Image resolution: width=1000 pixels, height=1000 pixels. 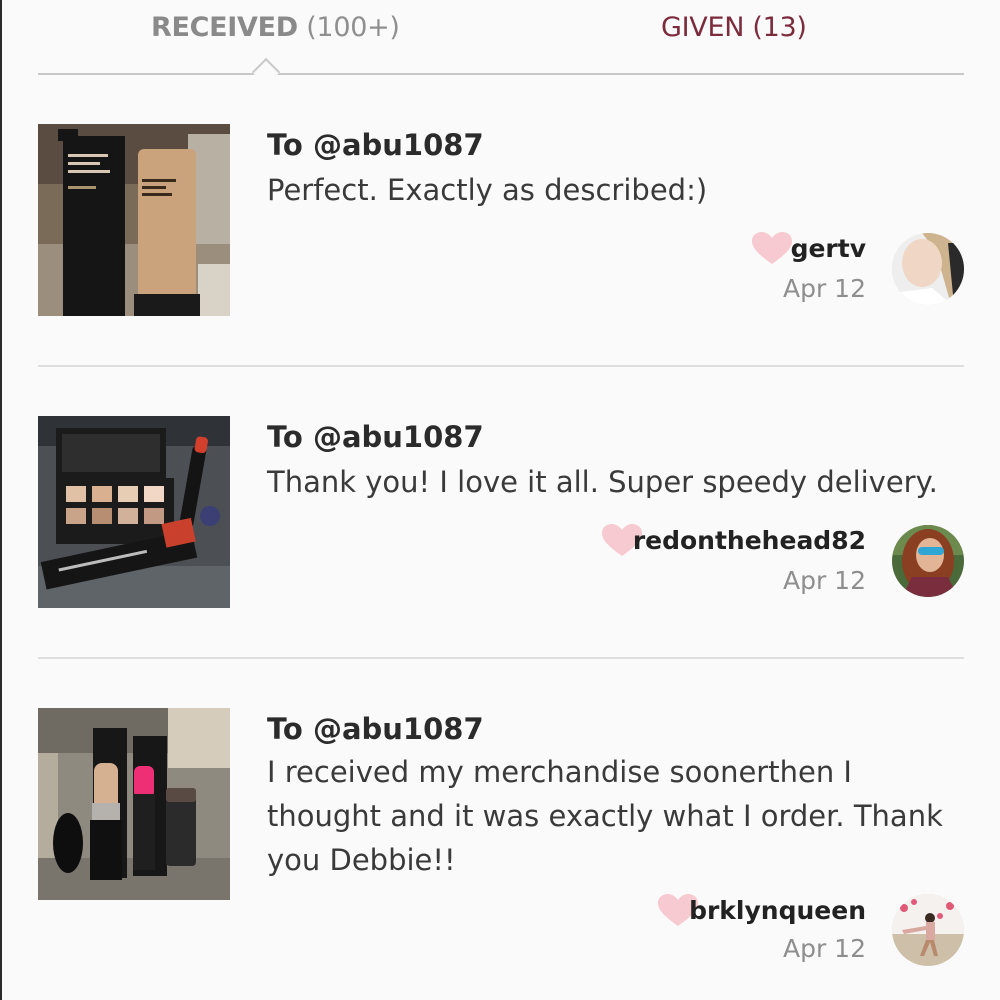 What do you see at coordinates (1, 500) in the screenshot?
I see `window-edge` at bounding box center [1, 500].